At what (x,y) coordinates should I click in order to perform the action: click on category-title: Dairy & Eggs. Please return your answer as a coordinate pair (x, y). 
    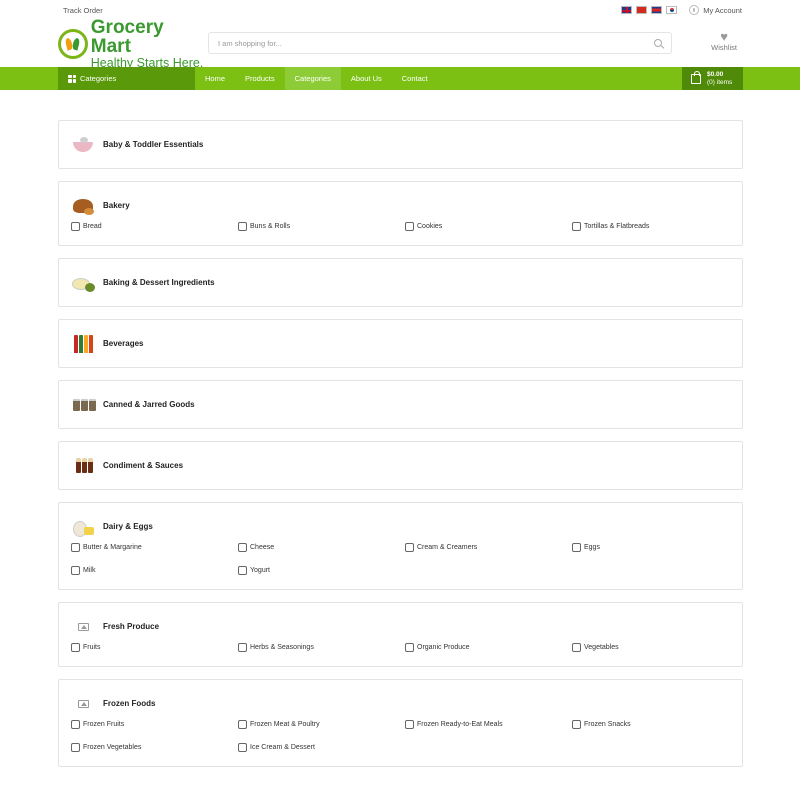
    Looking at the image, I should click on (128, 526).